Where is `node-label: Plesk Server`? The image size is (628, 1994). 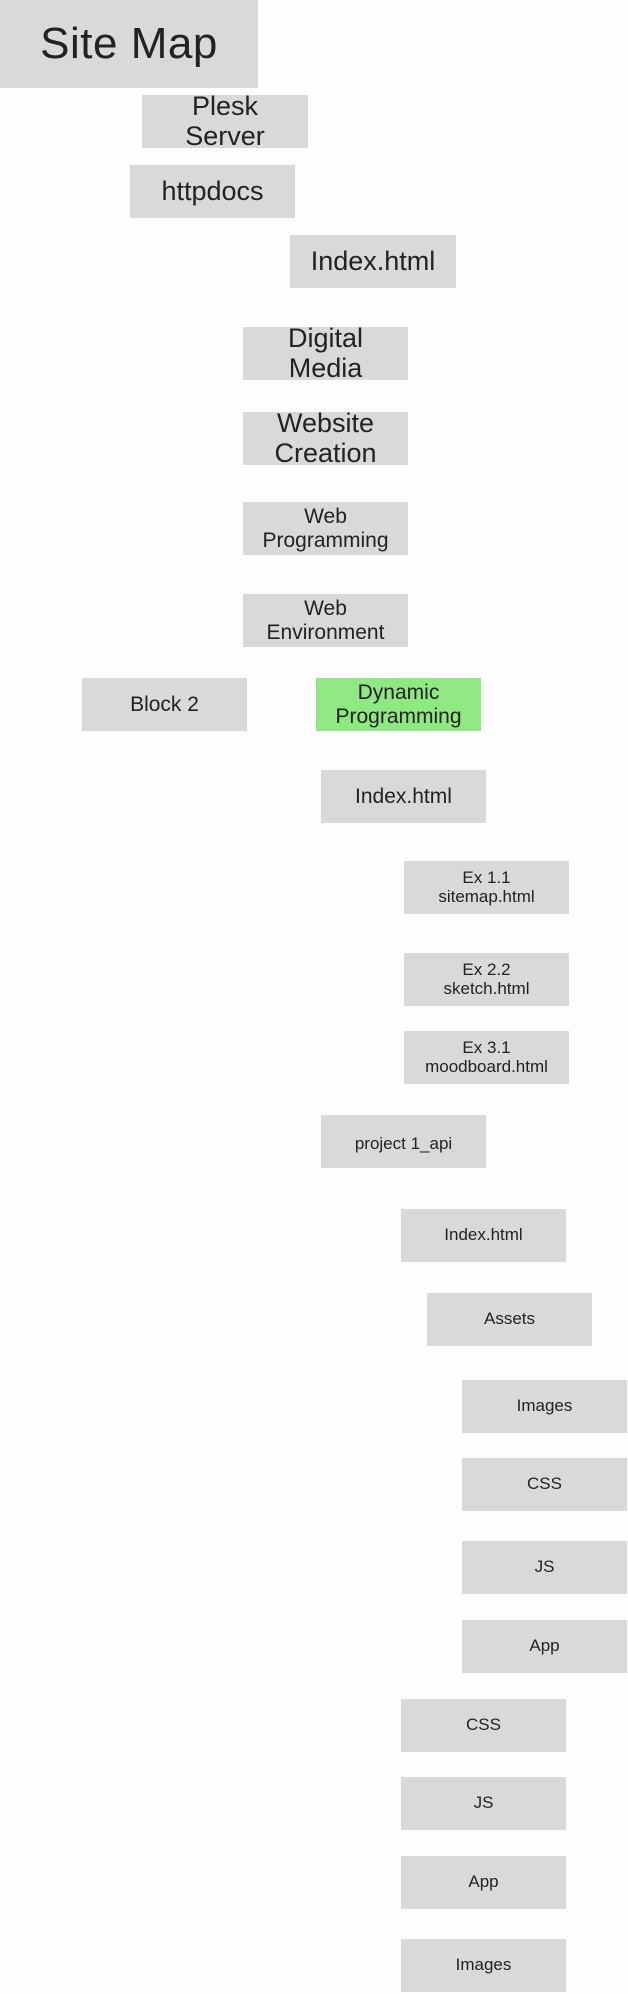 node-label: Plesk Server is located at coordinates (225, 120).